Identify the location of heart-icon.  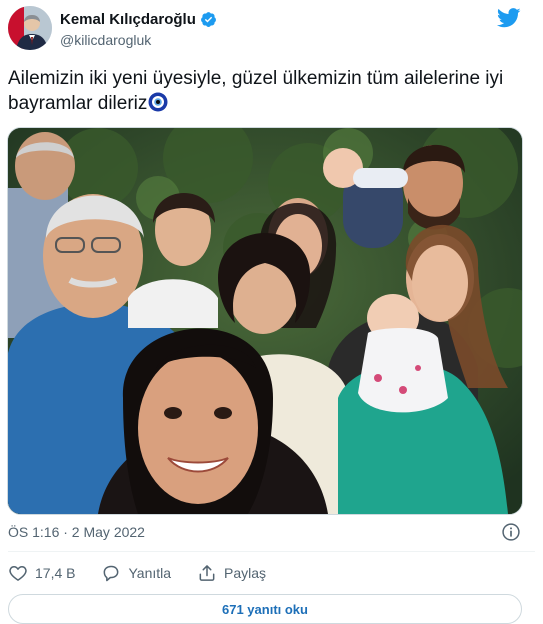
(18, 573).